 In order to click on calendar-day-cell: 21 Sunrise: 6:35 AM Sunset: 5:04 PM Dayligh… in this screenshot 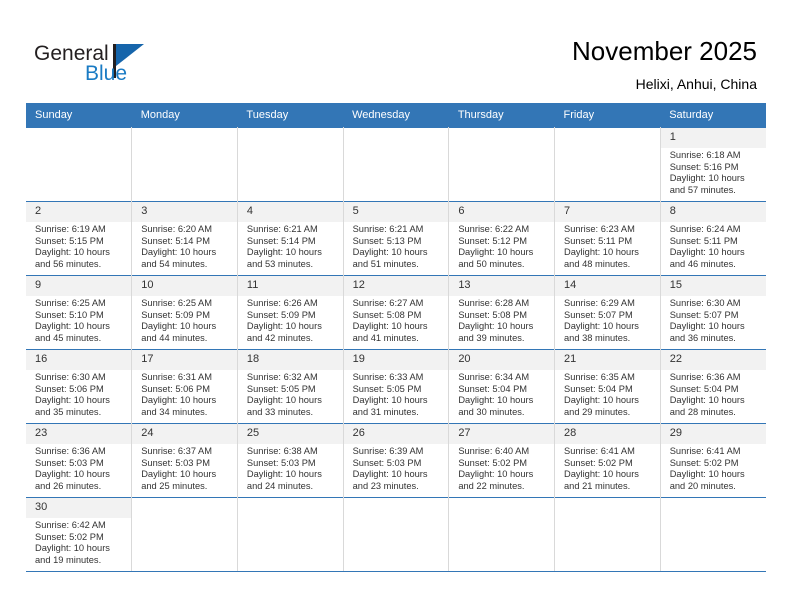, I will do `click(607, 386)`.